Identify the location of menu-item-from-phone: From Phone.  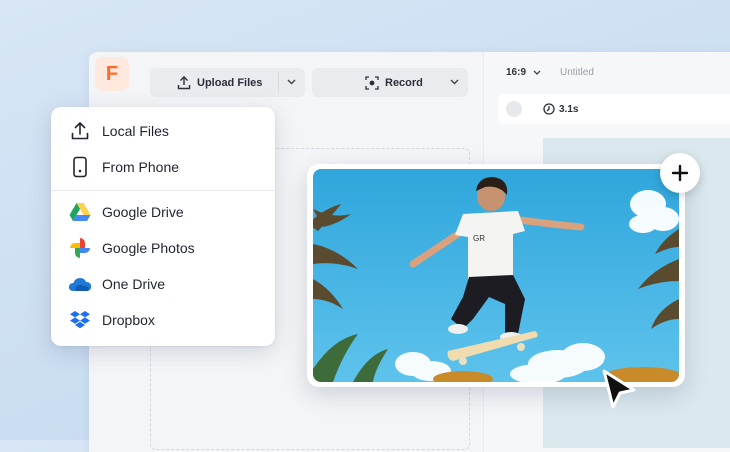
(163, 167).